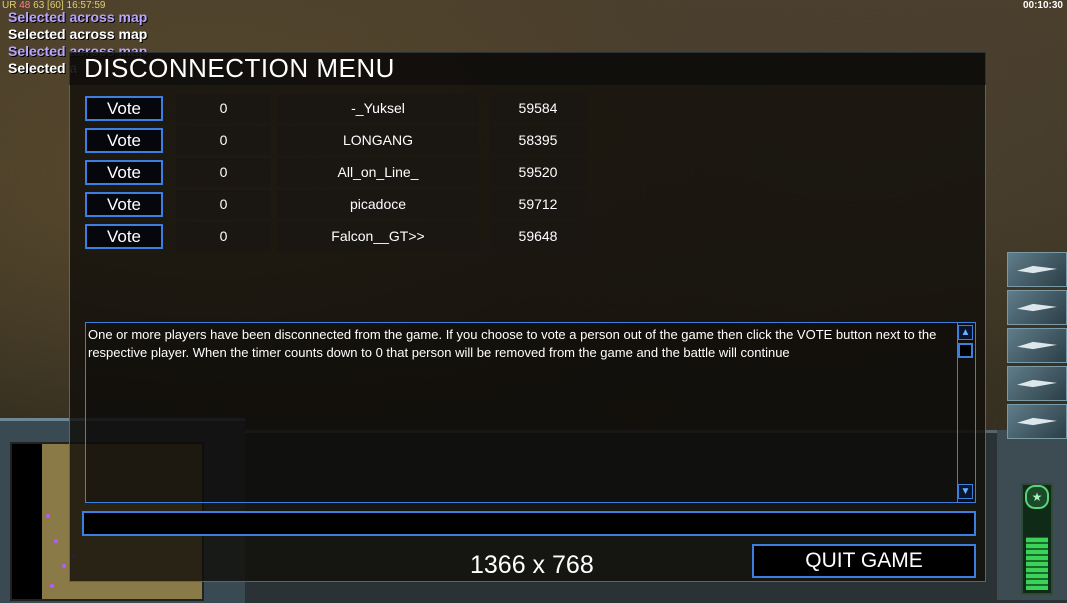  Describe the element at coordinates (27, 521) in the screenshot. I see `minimap-fog` at that location.